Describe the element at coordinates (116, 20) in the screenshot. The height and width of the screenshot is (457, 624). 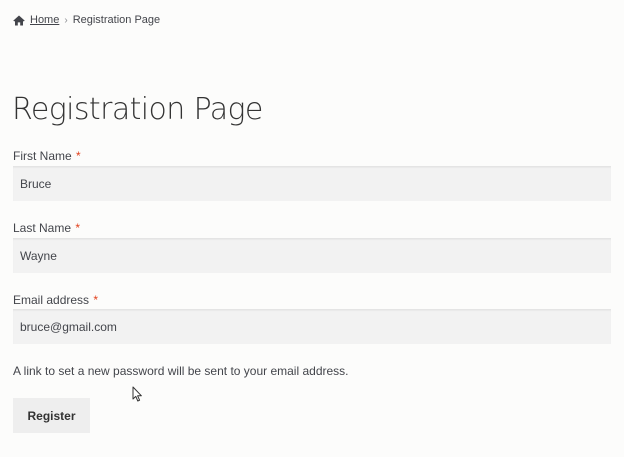
I see `breadcrumb-current: Registration Page` at that location.